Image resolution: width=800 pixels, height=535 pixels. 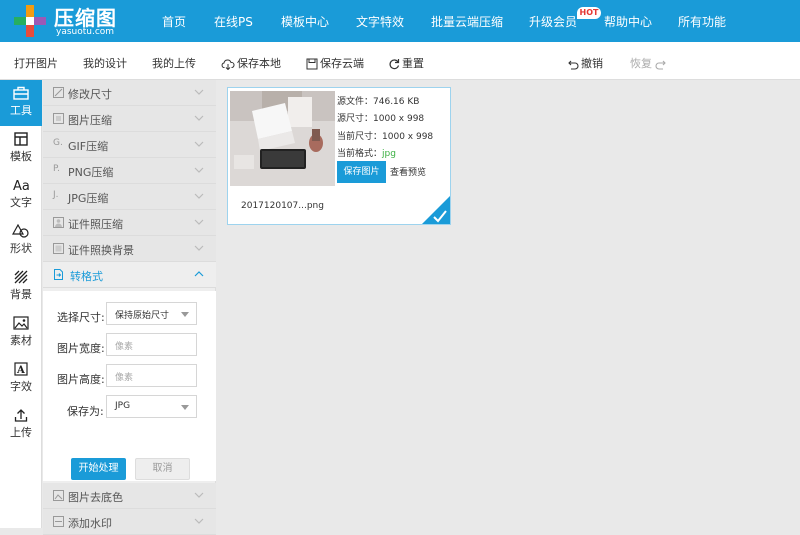 What do you see at coordinates (21, 379) in the screenshot?
I see `sidebar-item-text-effects: A 字效` at bounding box center [21, 379].